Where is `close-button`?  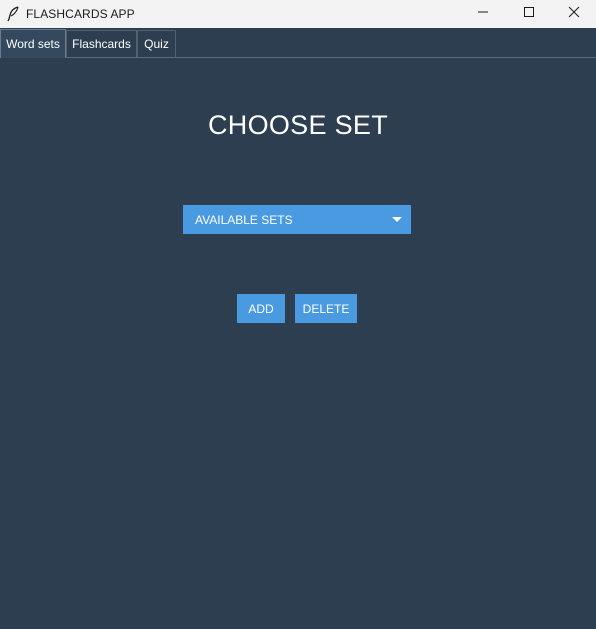 close-button is located at coordinates (573, 14).